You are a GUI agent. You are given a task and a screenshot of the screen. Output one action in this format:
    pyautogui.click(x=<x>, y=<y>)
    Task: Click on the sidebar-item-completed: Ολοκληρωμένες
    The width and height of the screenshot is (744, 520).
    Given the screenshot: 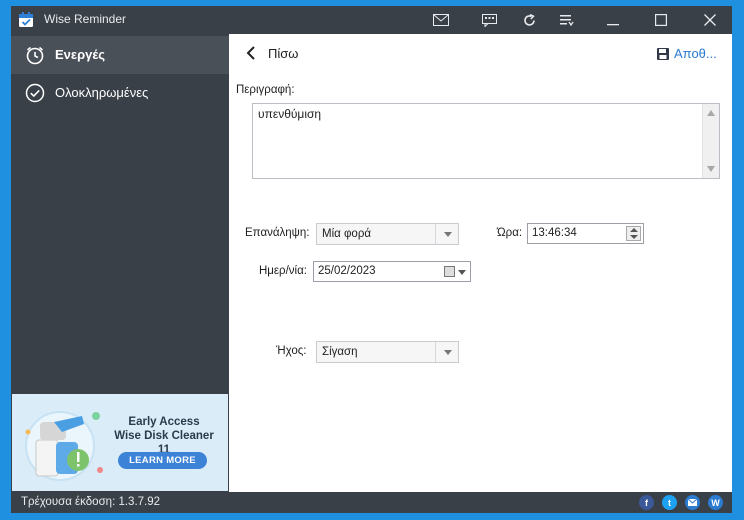 What is the action you would take?
    pyautogui.click(x=120, y=93)
    